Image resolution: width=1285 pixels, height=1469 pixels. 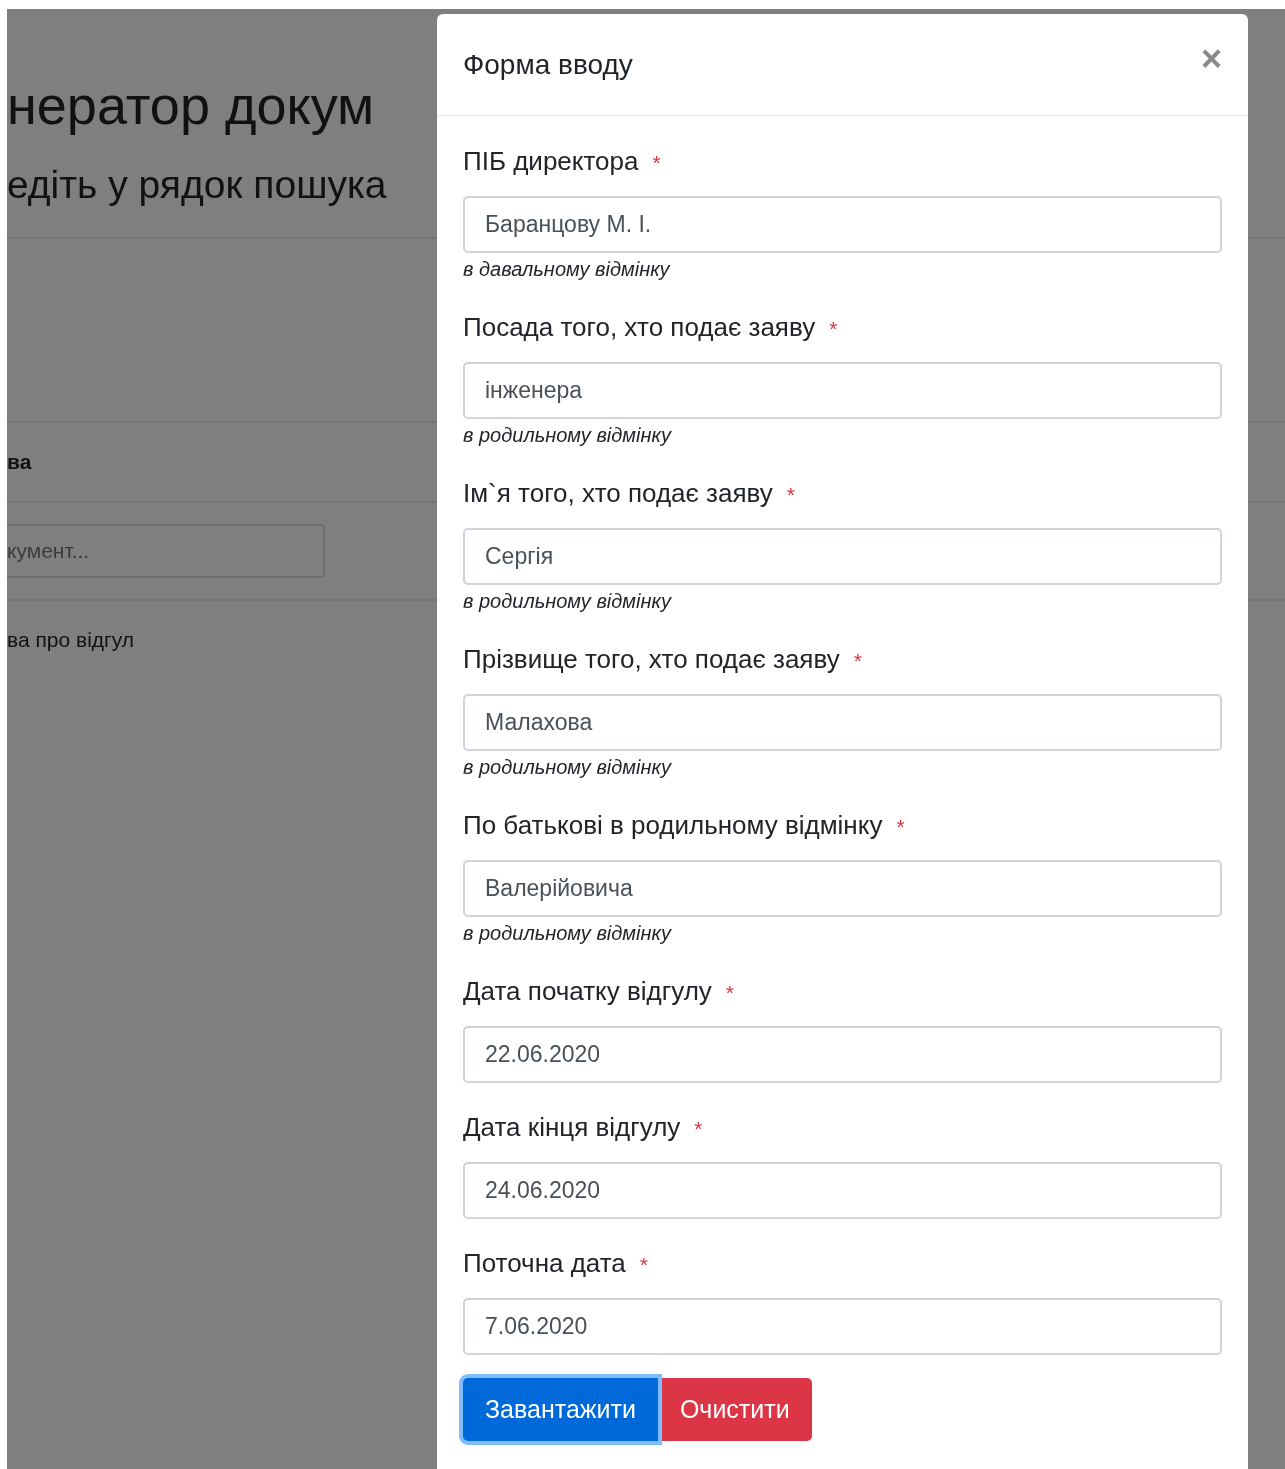 What do you see at coordinates (587, 991) in the screenshot?
I see `field-label: Дата початку відгулу` at bounding box center [587, 991].